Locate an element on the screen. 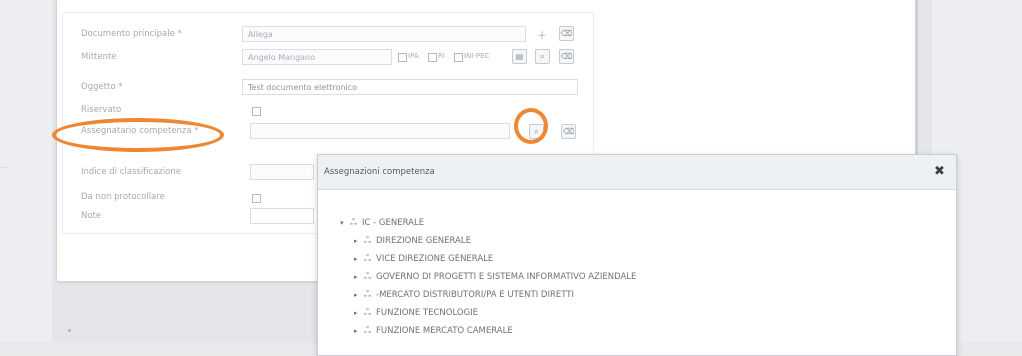 The image size is (1022, 356). ri-checkbox is located at coordinates (432, 57).